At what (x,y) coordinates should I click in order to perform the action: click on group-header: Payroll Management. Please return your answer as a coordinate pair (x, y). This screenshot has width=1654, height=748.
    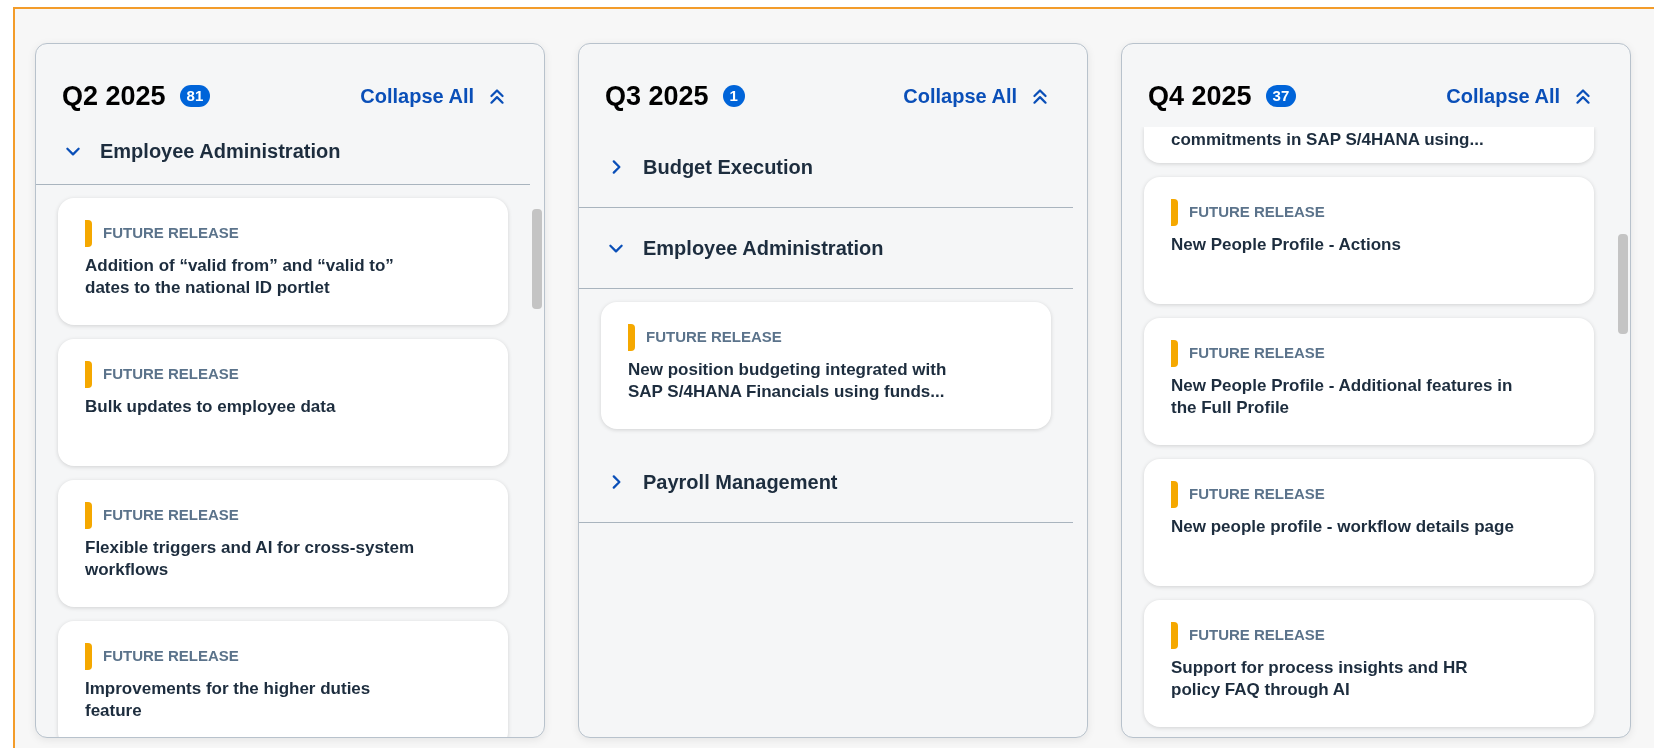
    Looking at the image, I should click on (826, 482).